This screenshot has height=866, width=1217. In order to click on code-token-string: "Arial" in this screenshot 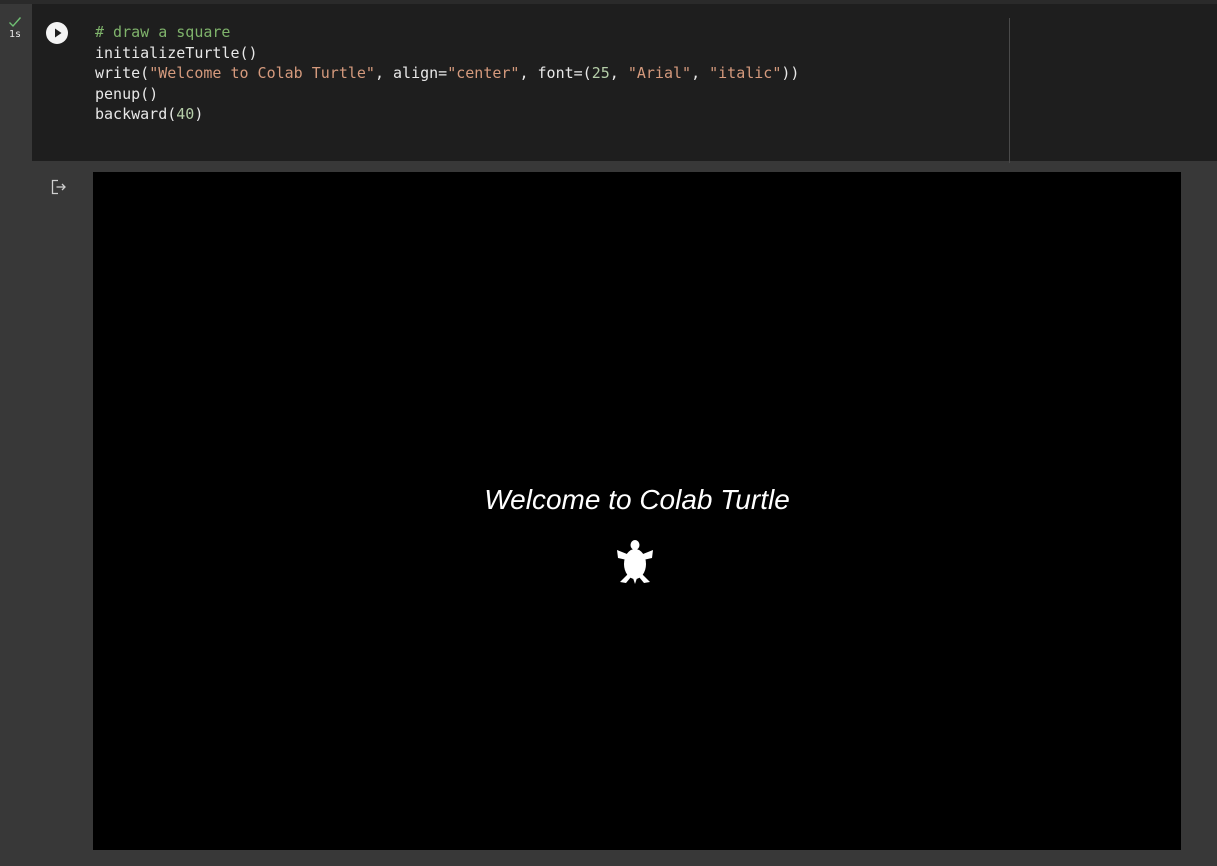, I will do `click(659, 73)`.